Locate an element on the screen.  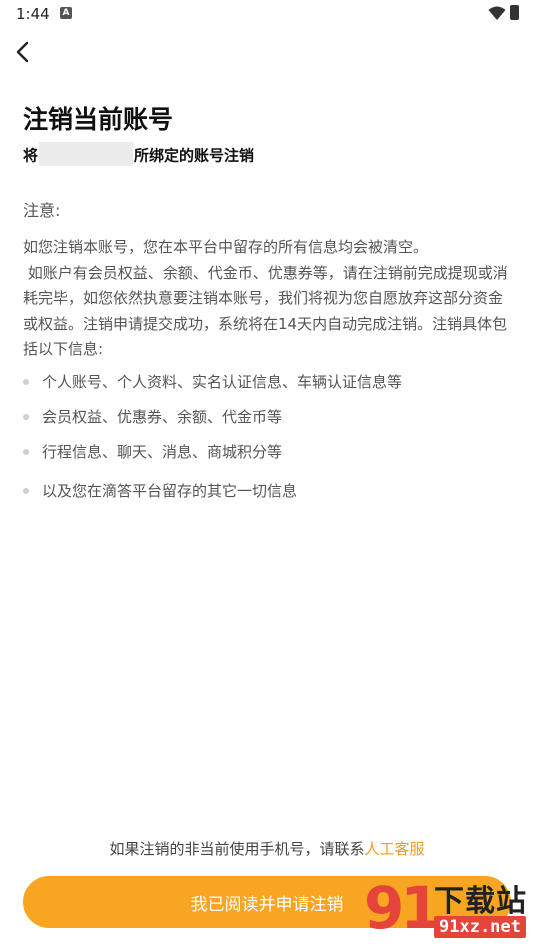
list-item: 行程信息、聊天、消息、商城积分等 is located at coordinates (269, 457).